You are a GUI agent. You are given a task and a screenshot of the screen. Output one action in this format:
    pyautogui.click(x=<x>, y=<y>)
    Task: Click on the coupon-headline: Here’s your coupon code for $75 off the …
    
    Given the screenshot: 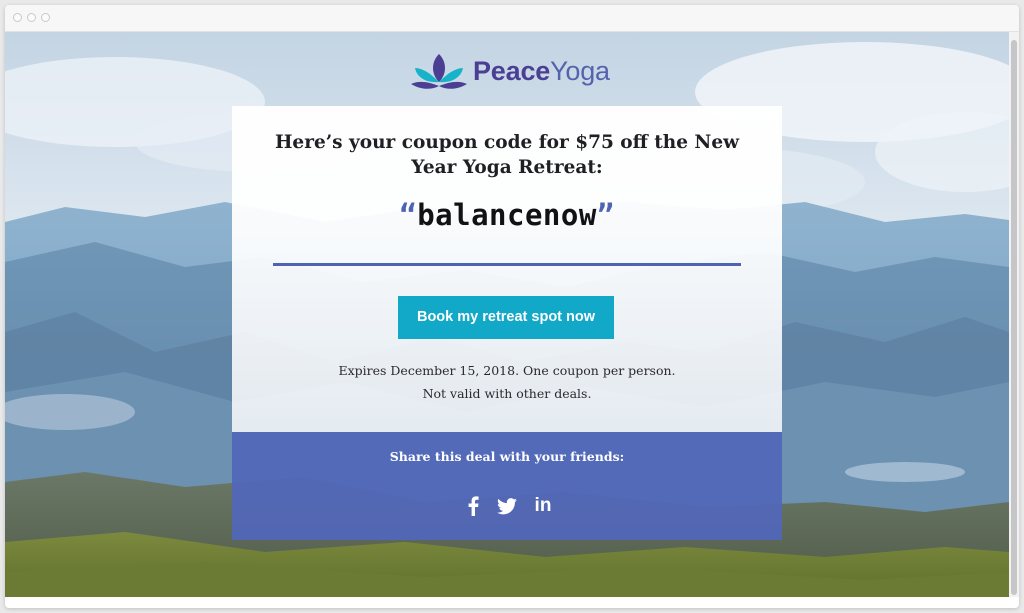 What is the action you would take?
    pyautogui.click(x=507, y=155)
    